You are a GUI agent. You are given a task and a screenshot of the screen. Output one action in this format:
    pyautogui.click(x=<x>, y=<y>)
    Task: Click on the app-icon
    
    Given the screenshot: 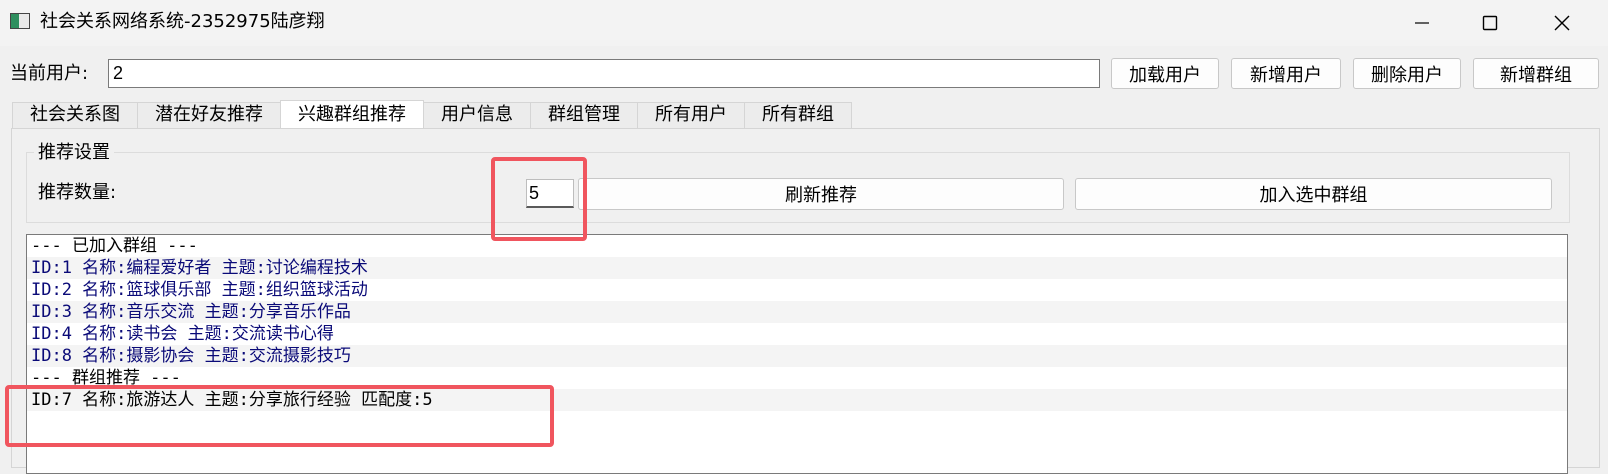 What is the action you would take?
    pyautogui.click(x=20, y=21)
    